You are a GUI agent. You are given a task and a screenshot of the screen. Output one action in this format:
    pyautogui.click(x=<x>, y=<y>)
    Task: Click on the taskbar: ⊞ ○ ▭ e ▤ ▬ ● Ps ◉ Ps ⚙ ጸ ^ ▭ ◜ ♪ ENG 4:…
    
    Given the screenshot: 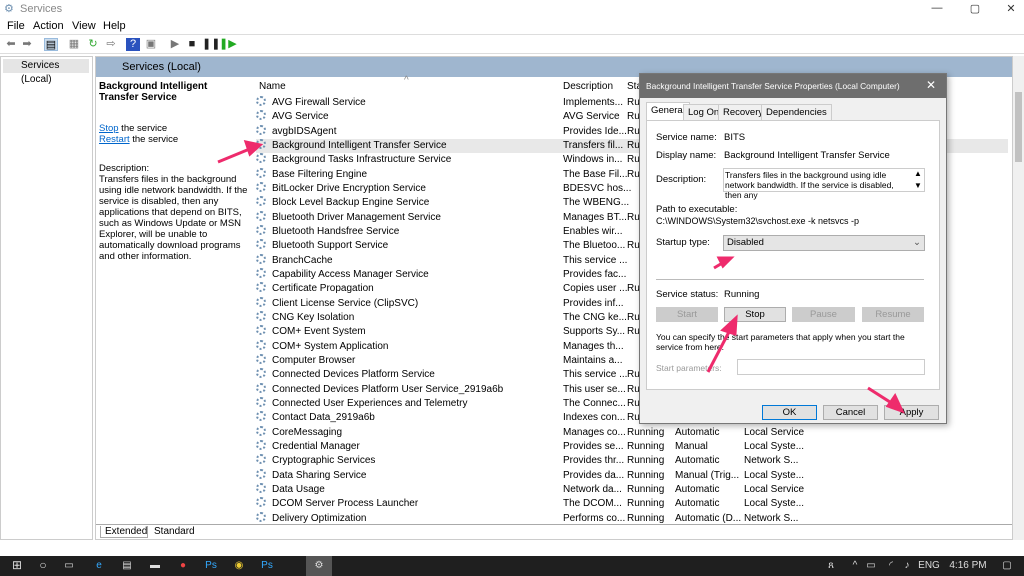 What is the action you would take?
    pyautogui.click(x=512, y=566)
    